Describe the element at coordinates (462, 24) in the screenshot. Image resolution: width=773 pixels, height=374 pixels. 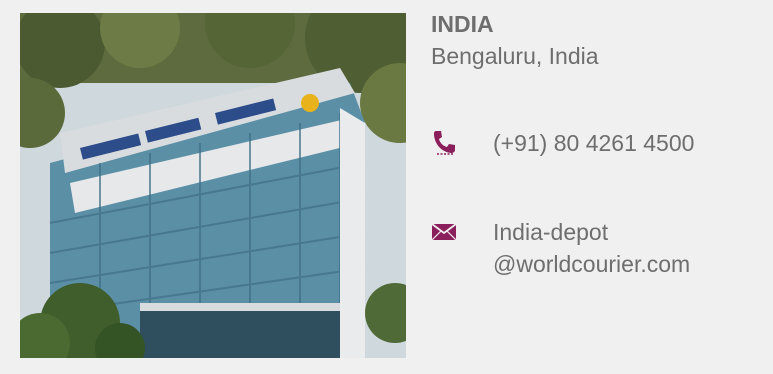
I see `country-heading: INDIA` at that location.